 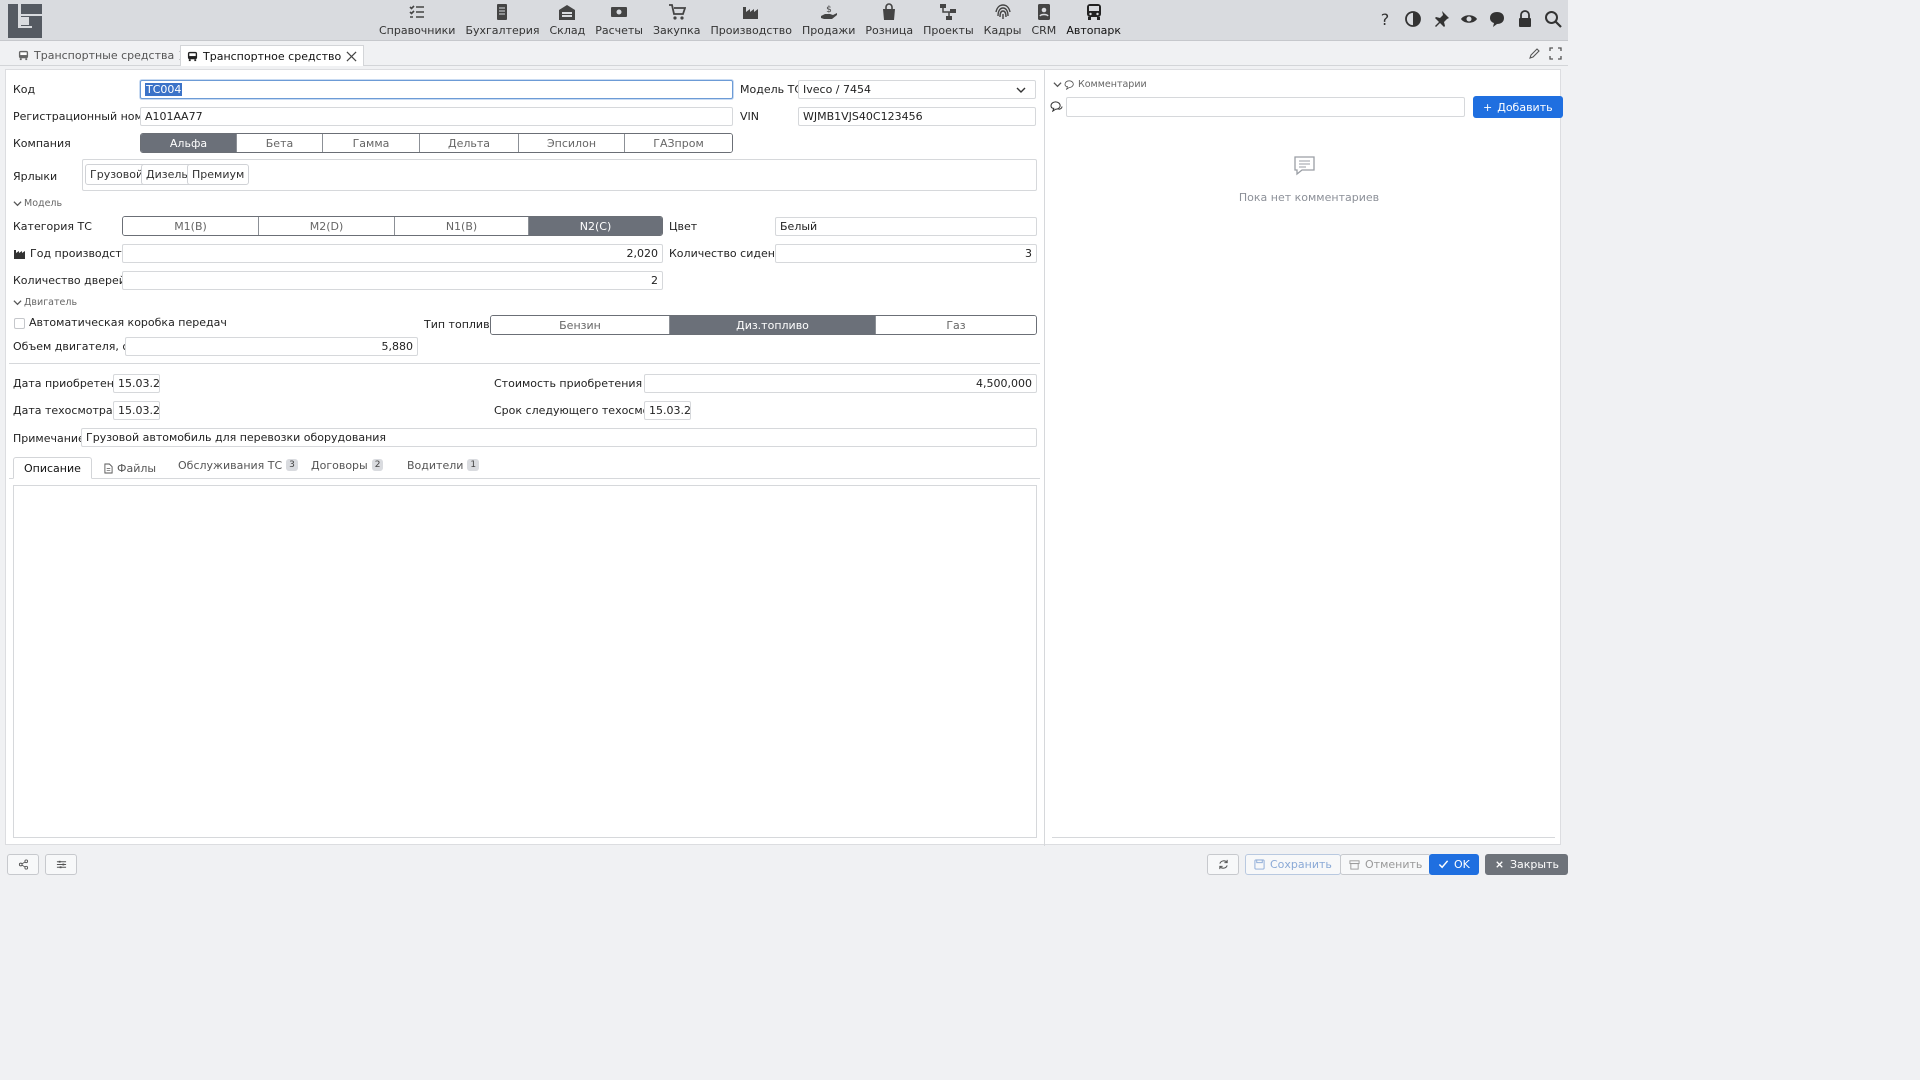 I want to click on category-option-m2: M2(D), so click(x=327, y=226).